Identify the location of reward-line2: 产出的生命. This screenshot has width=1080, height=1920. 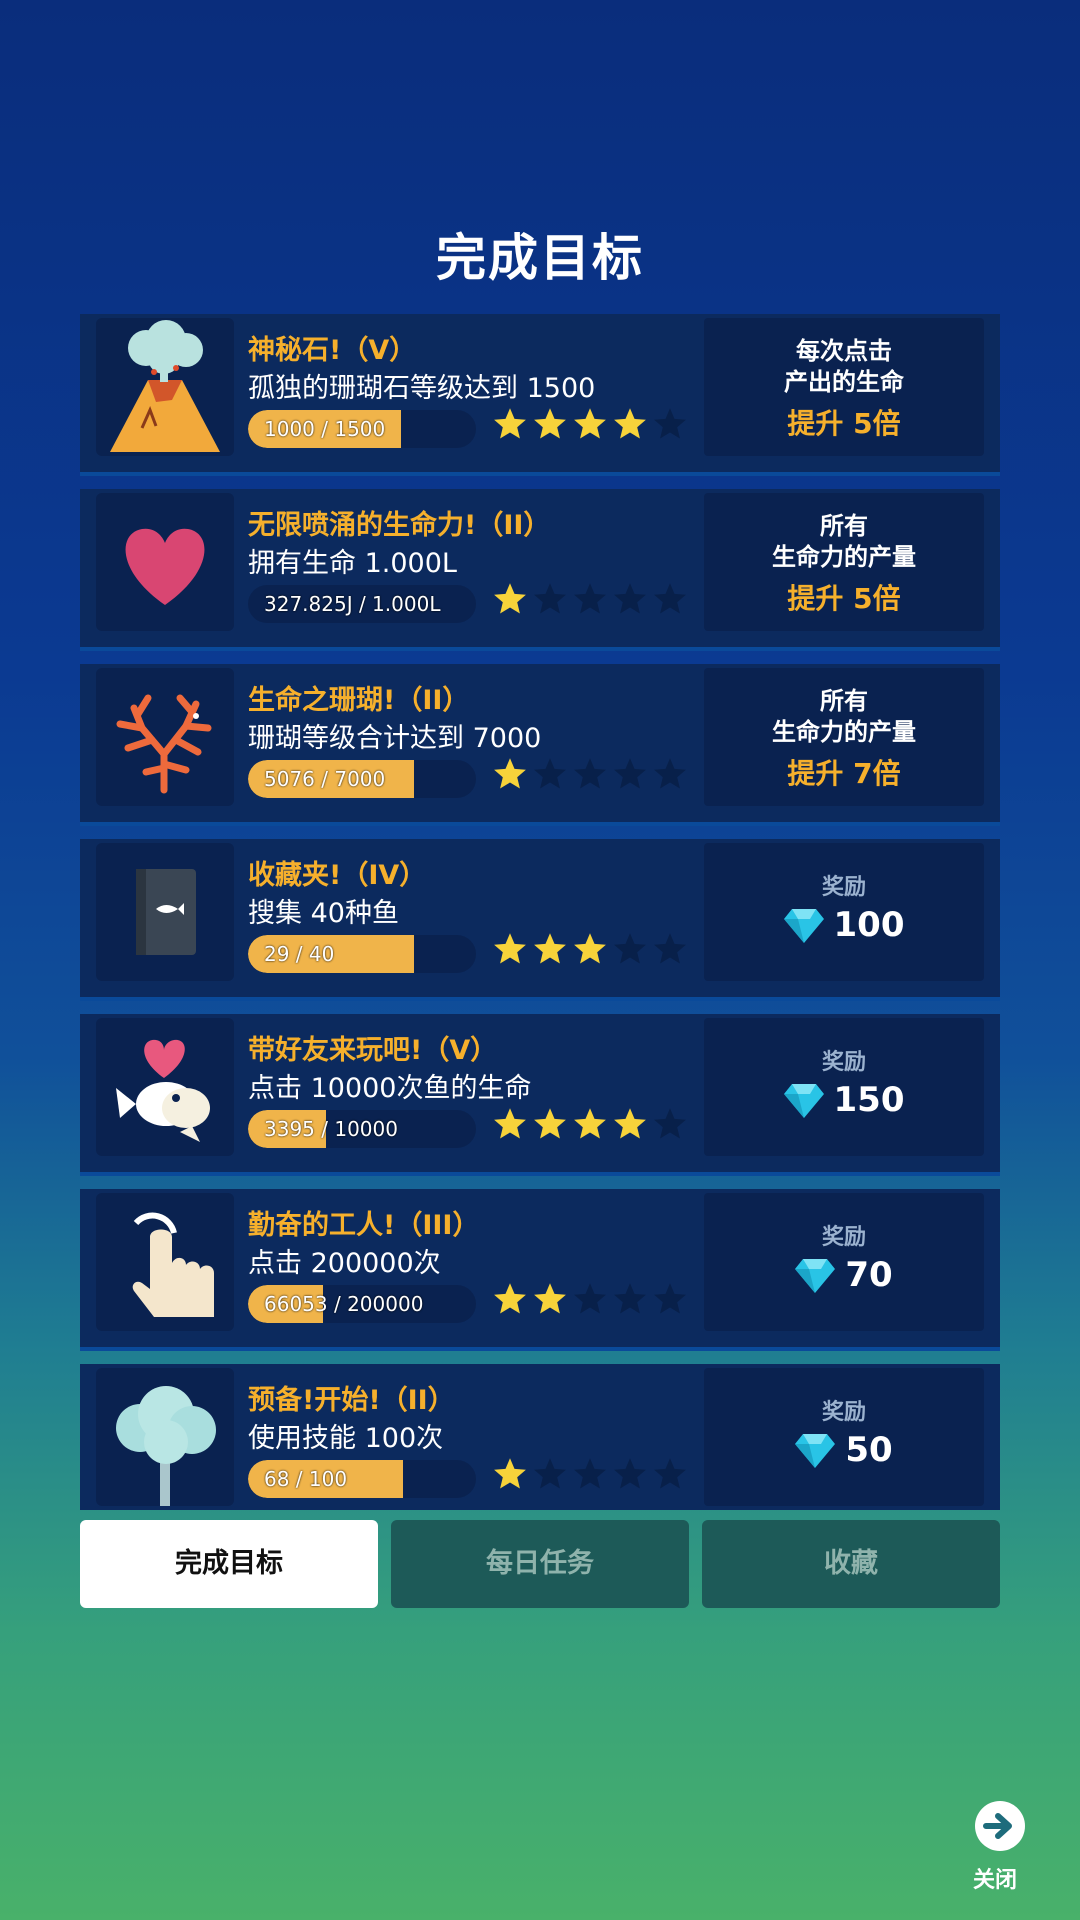
(844, 382).